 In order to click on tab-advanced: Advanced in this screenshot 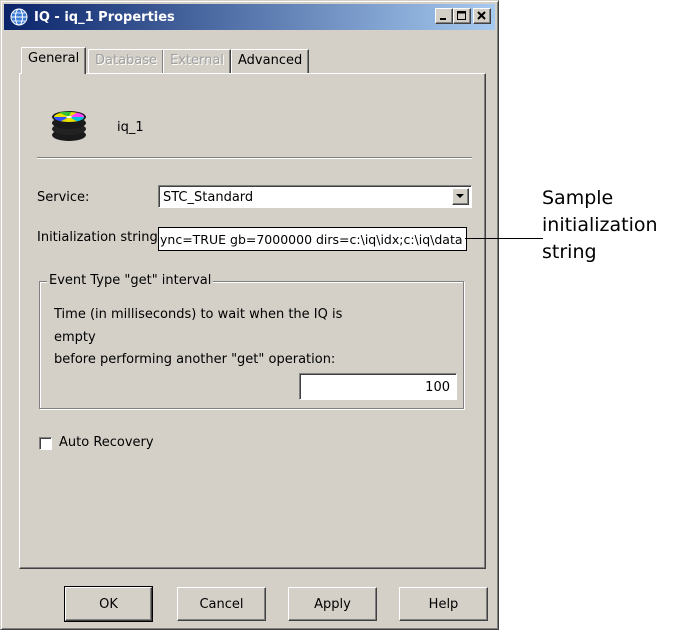, I will do `click(270, 61)`.